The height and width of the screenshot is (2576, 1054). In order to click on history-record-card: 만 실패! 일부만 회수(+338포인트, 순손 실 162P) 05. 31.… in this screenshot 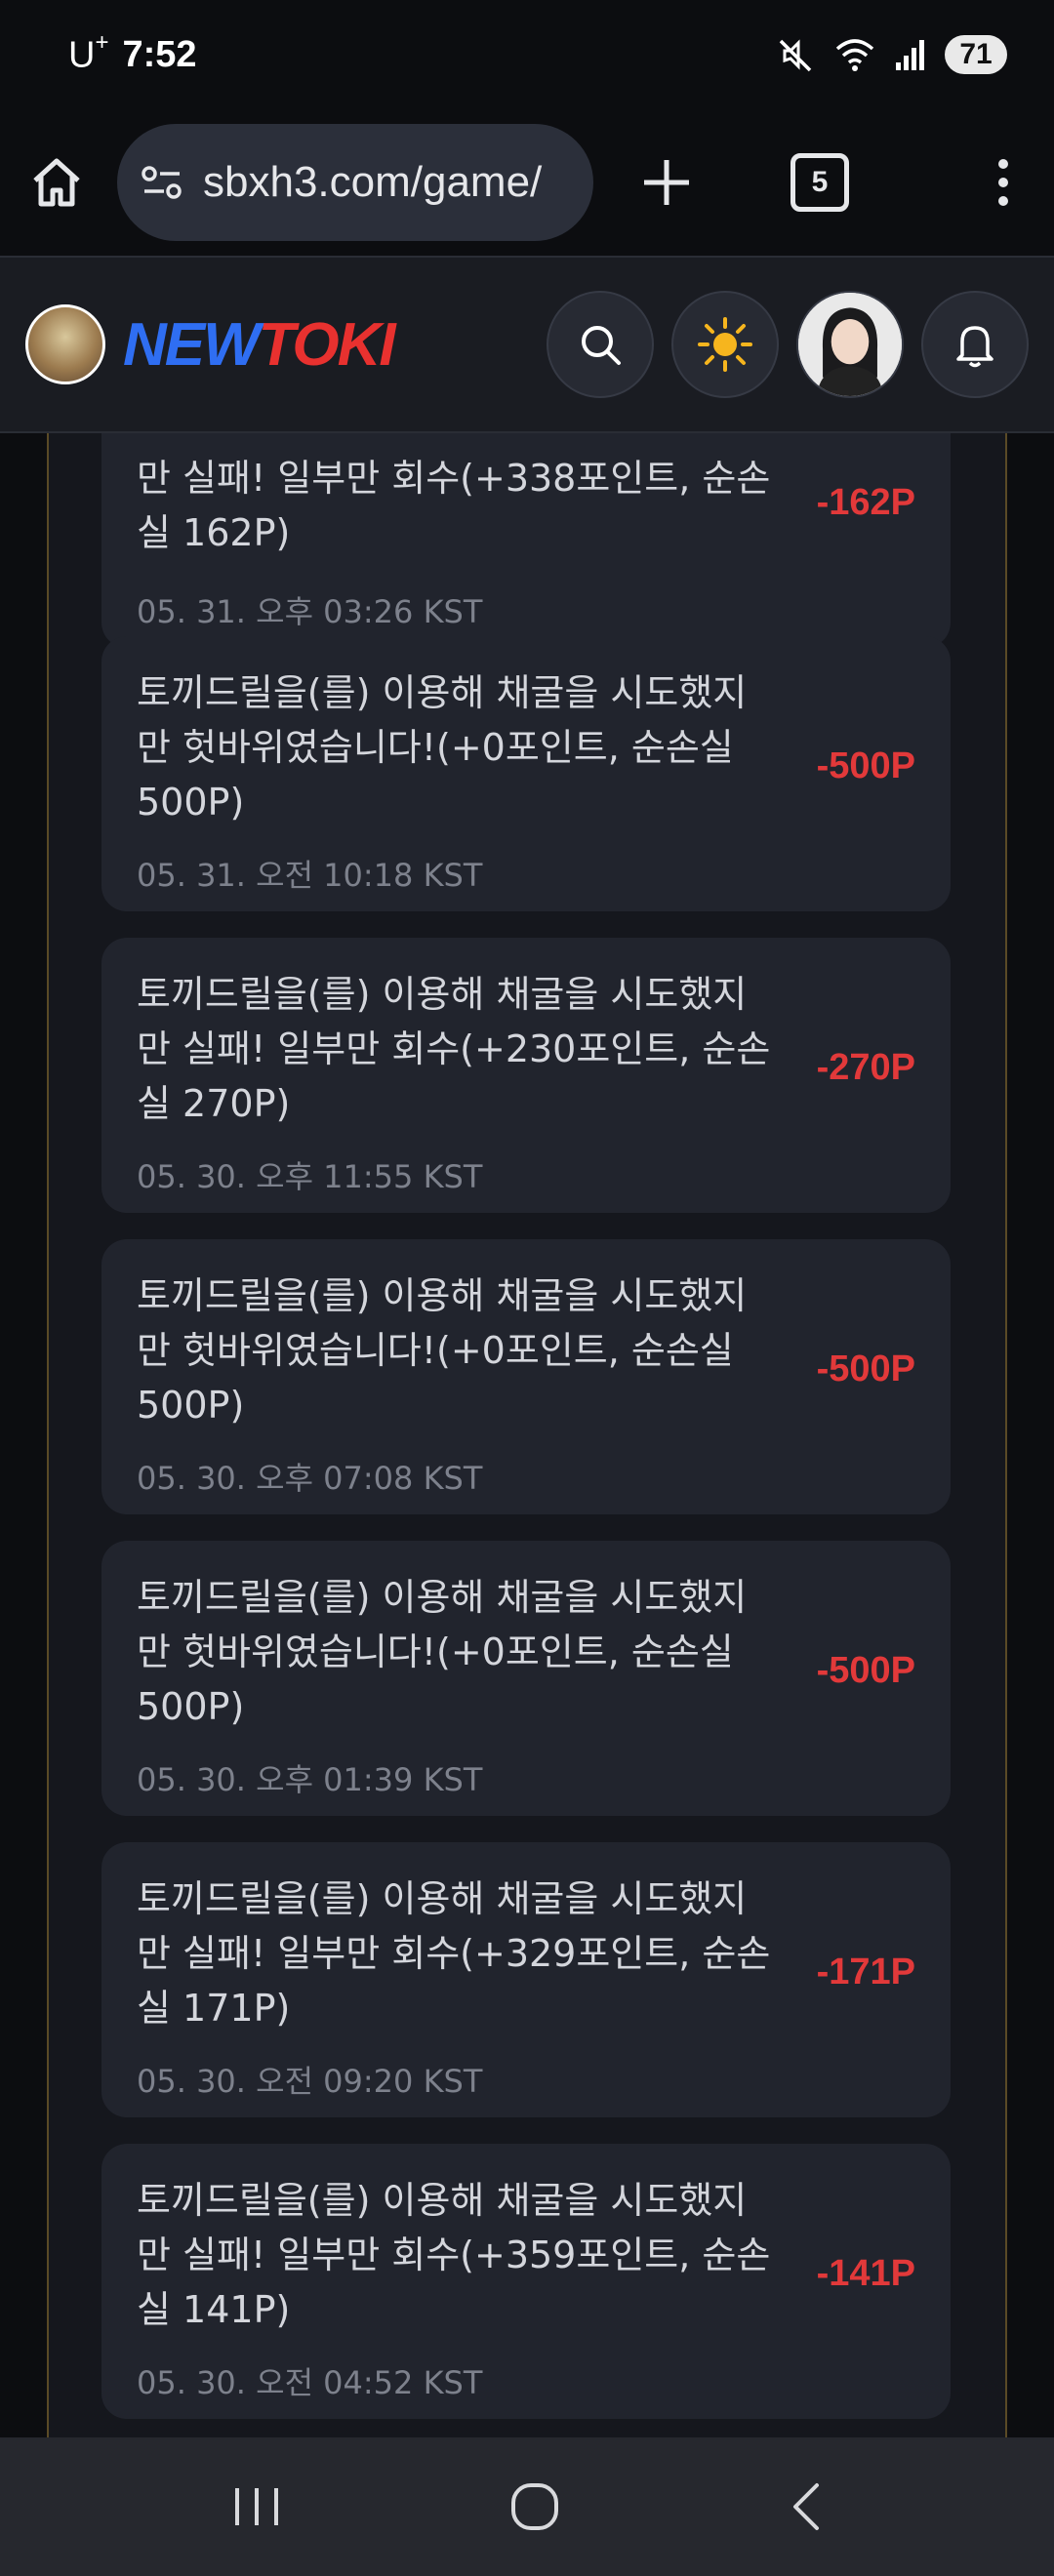, I will do `click(526, 540)`.